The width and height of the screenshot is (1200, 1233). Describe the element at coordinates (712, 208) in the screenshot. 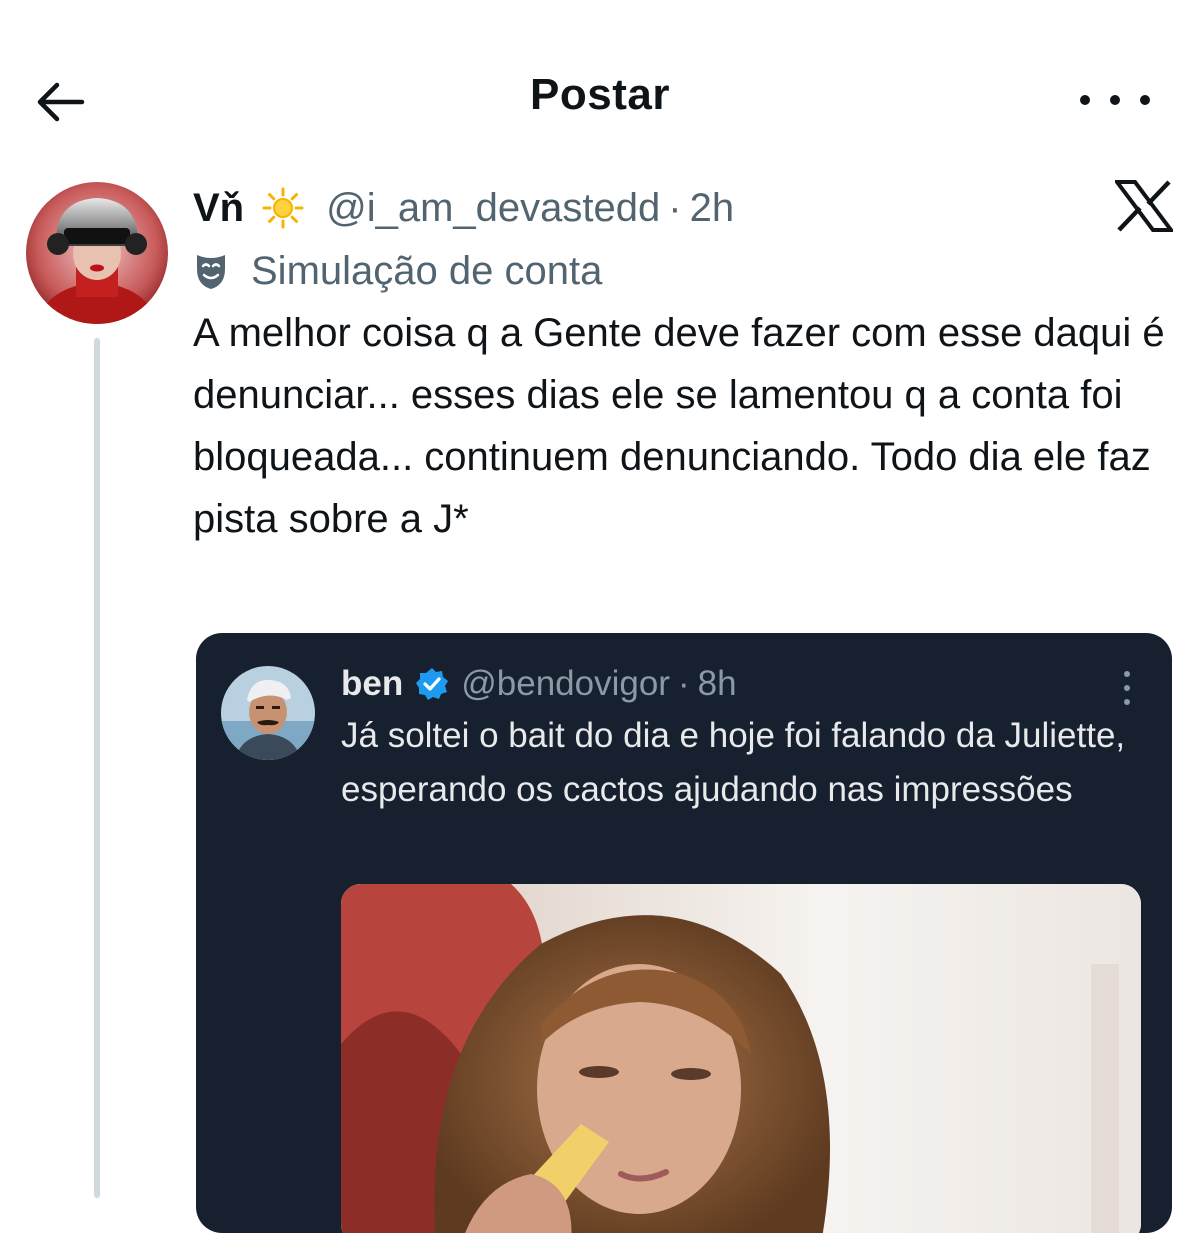

I see `post-timestamp: 2h` at that location.